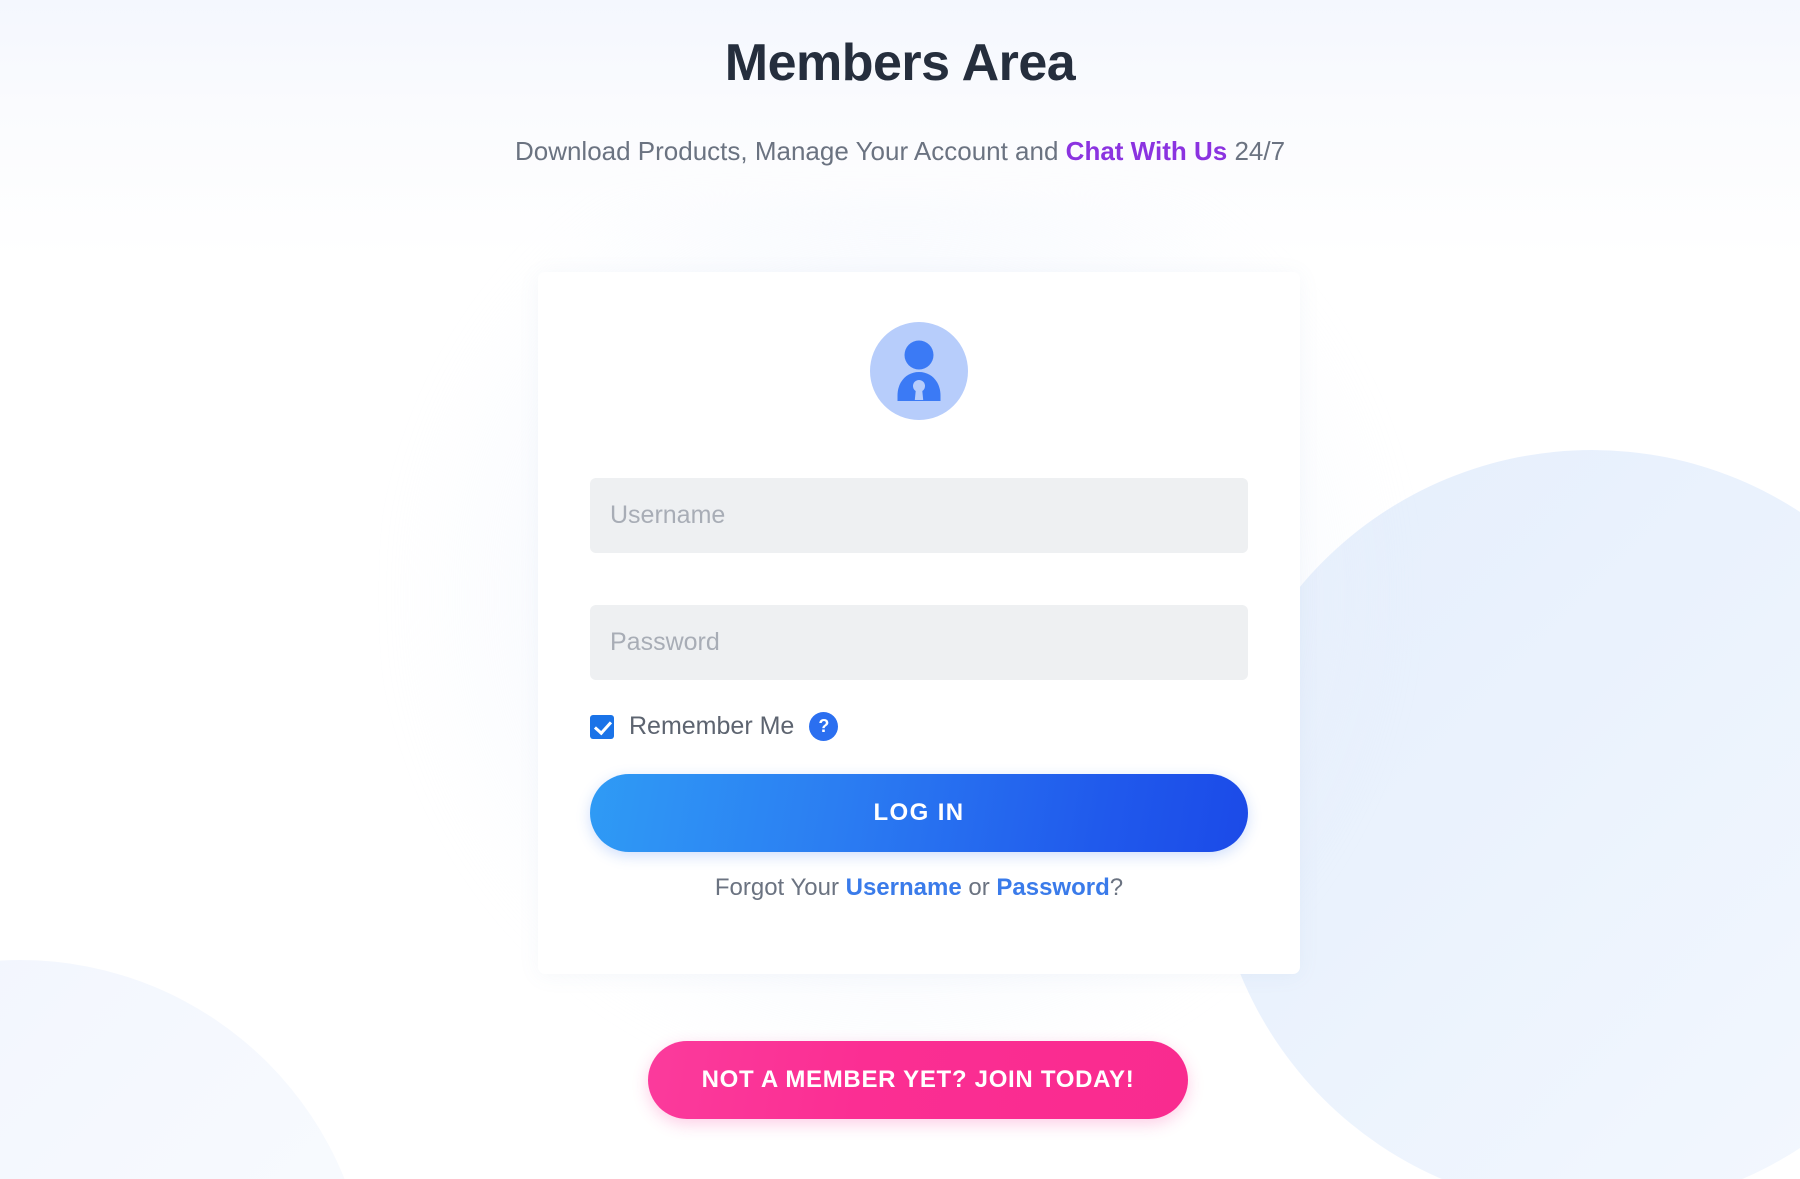 The height and width of the screenshot is (1179, 1800). I want to click on forgot-password-link: Password, so click(1052, 887).